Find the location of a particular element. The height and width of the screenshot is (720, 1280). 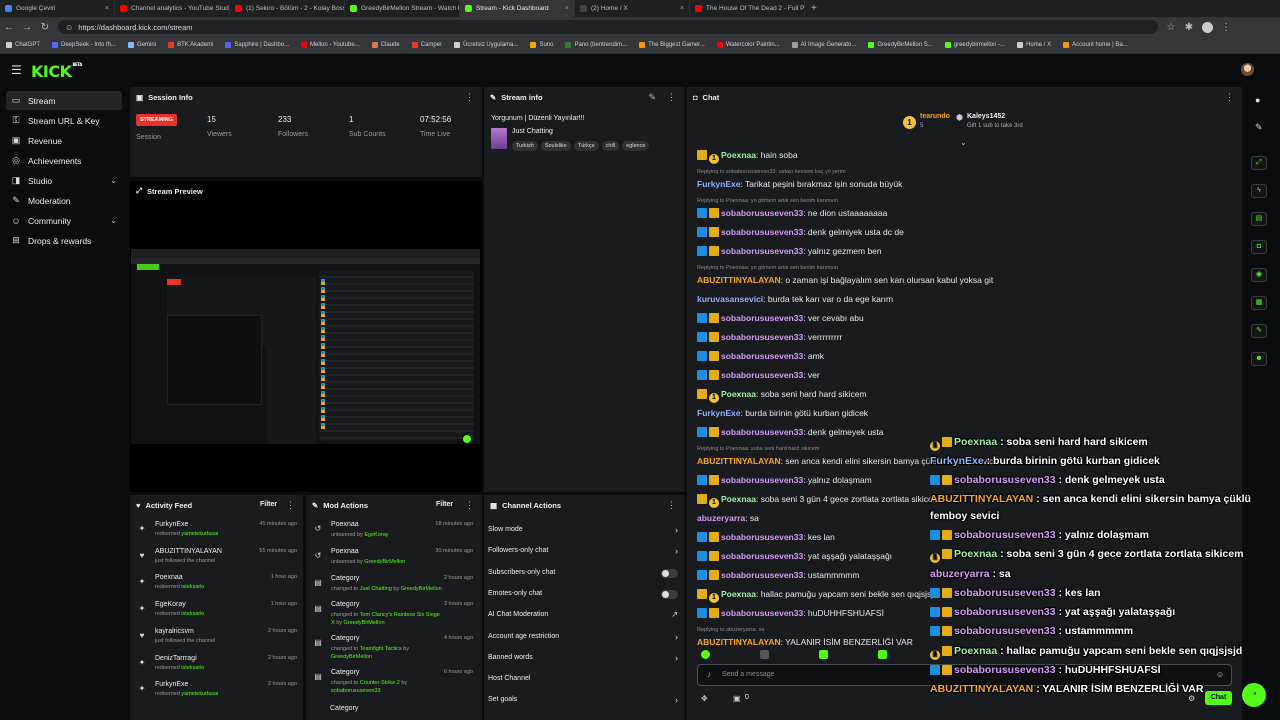

stream-tag: chill is located at coordinates (610, 146).